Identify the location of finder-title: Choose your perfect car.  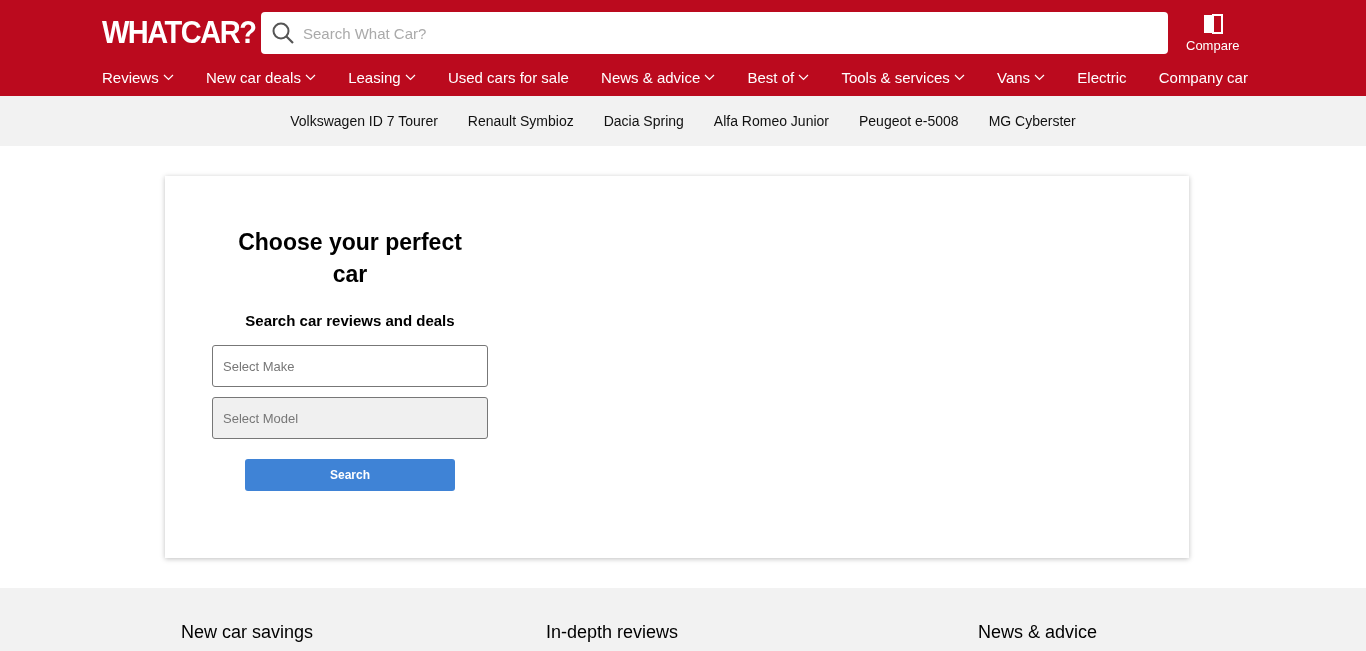
(350, 258).